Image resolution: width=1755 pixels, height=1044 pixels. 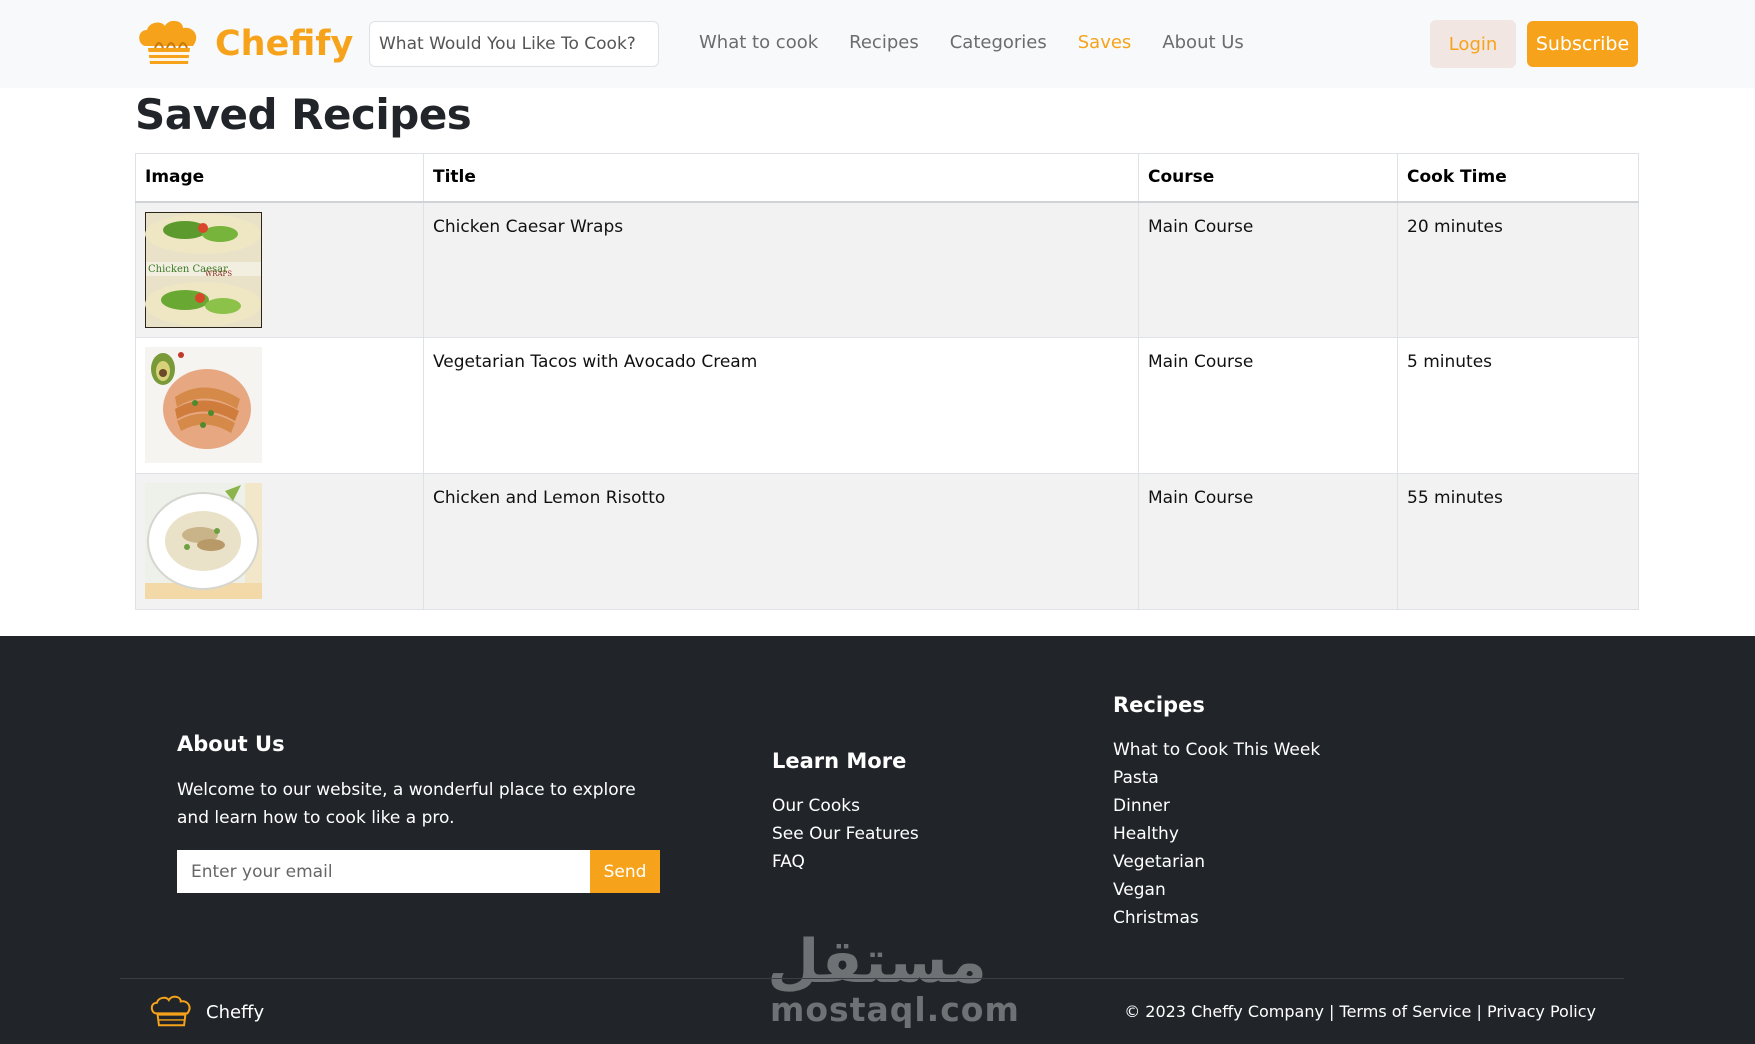 What do you see at coordinates (884, 42) in the screenshot?
I see `nav-recipes: Recipes` at bounding box center [884, 42].